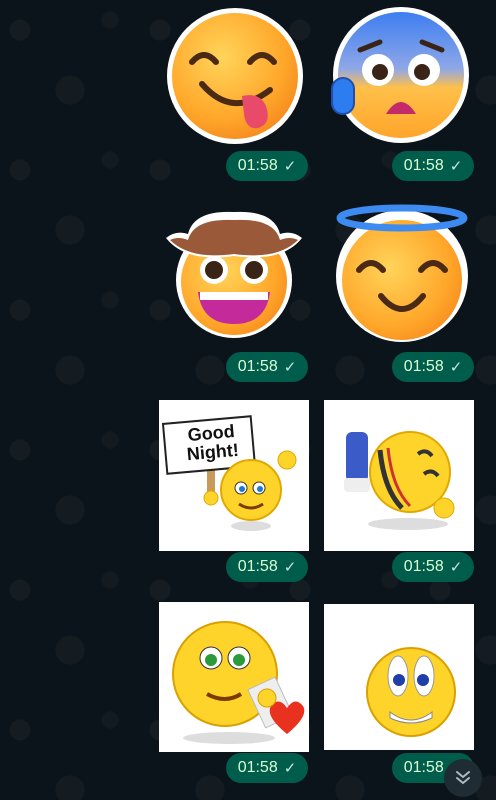 Image resolution: width=496 pixels, height=800 pixels. Describe the element at coordinates (234, 275) in the screenshot. I see `sticker-cowboy-face` at that location.